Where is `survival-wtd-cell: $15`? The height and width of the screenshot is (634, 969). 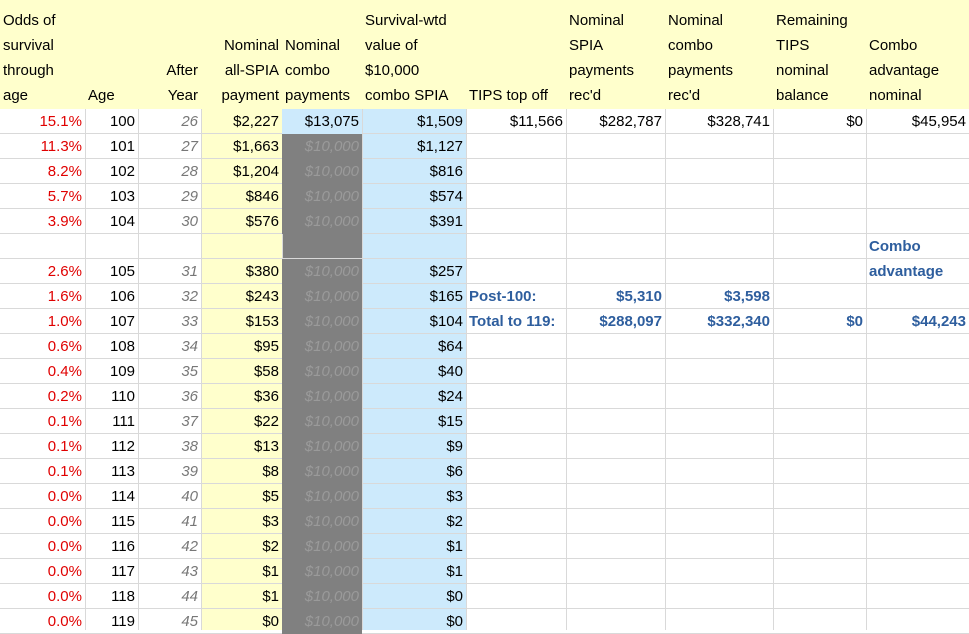
survival-wtd-cell: $15 is located at coordinates (414, 421).